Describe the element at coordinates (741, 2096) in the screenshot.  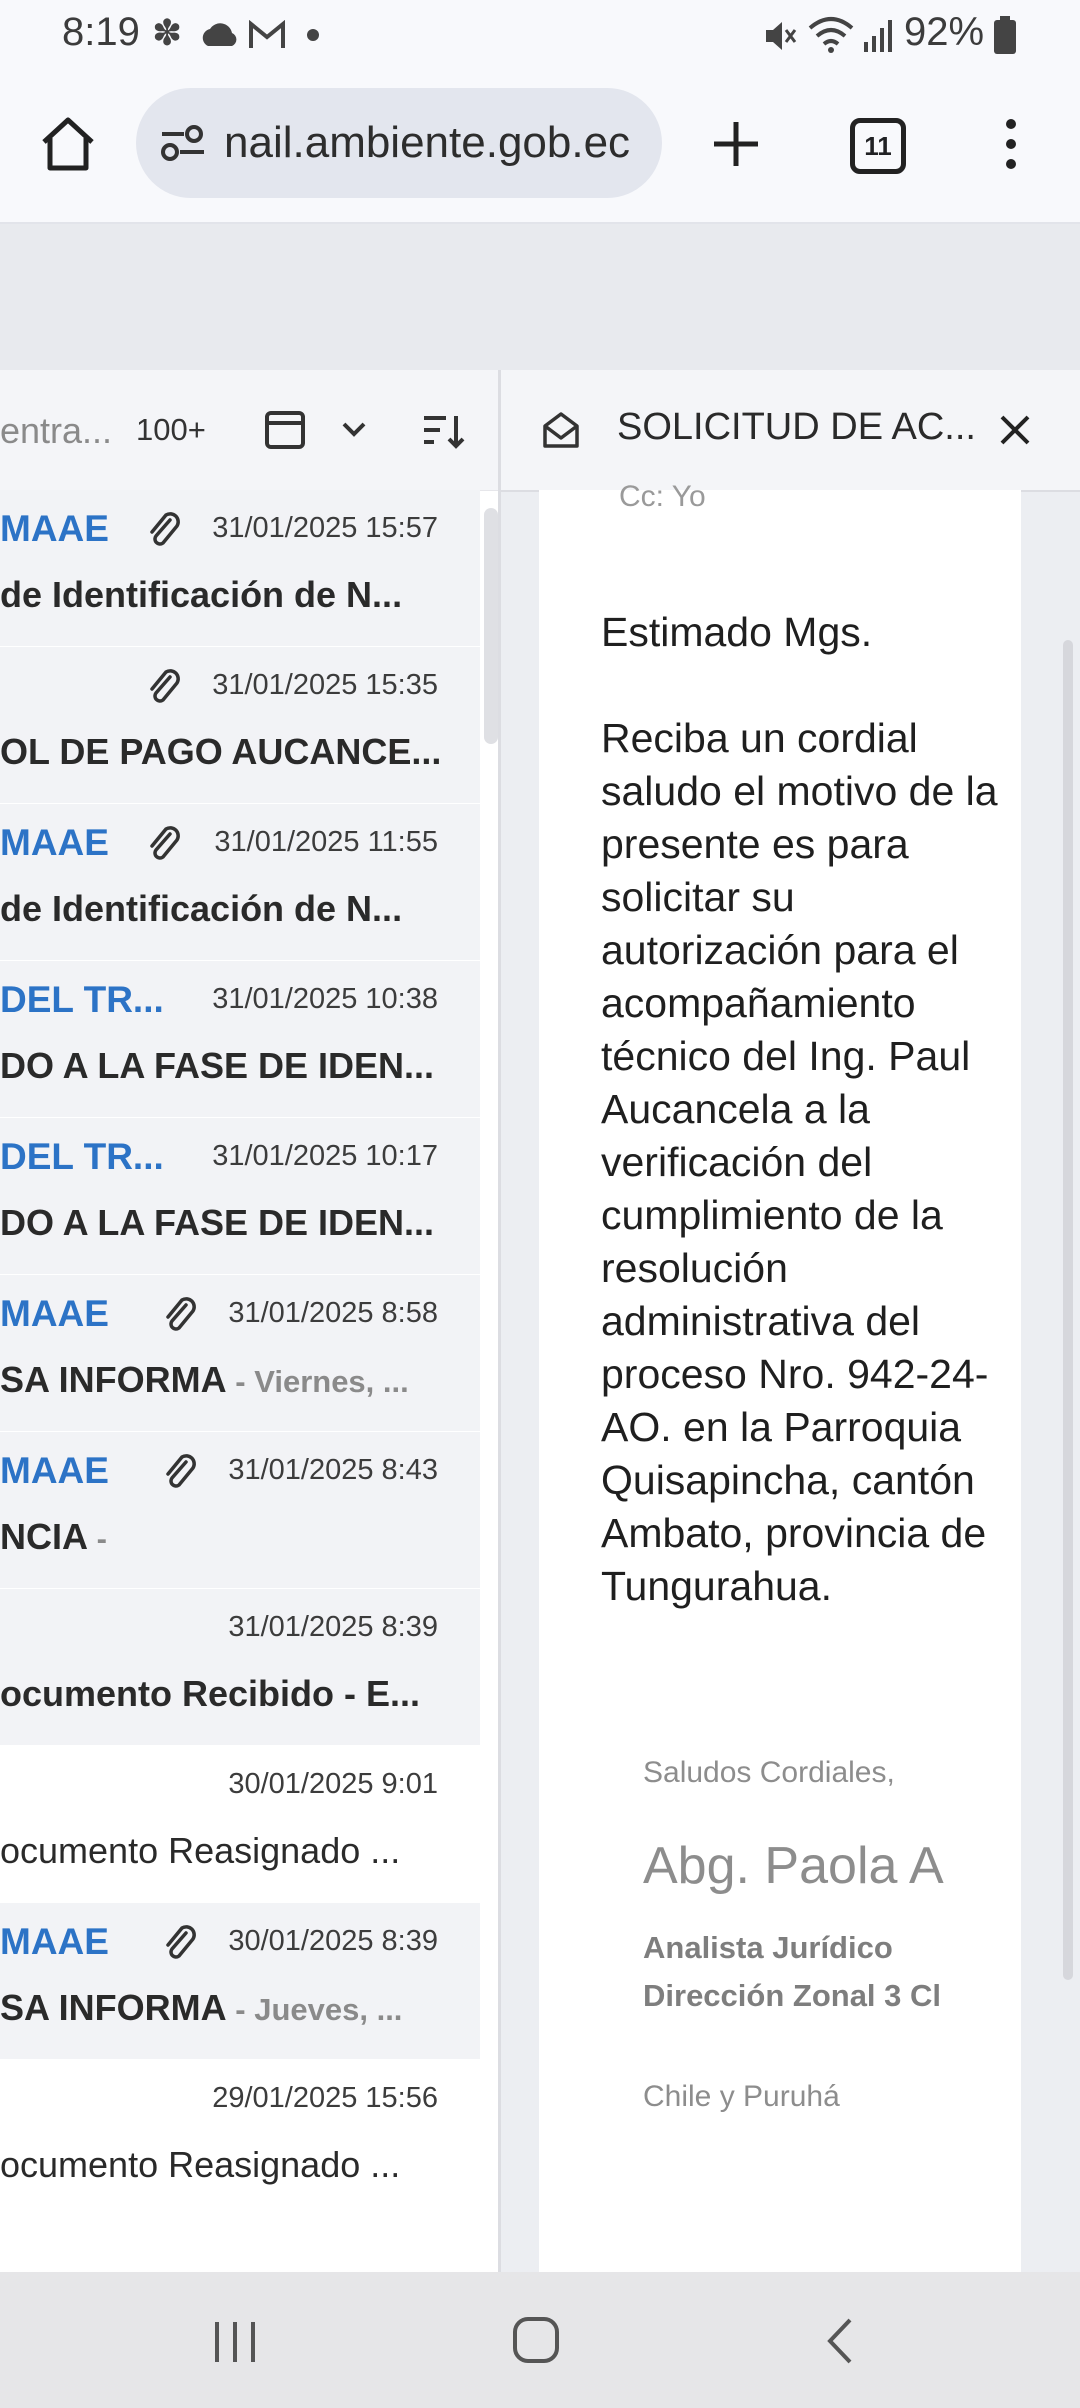
I see `signature-address: Chile y Puruhá` at that location.